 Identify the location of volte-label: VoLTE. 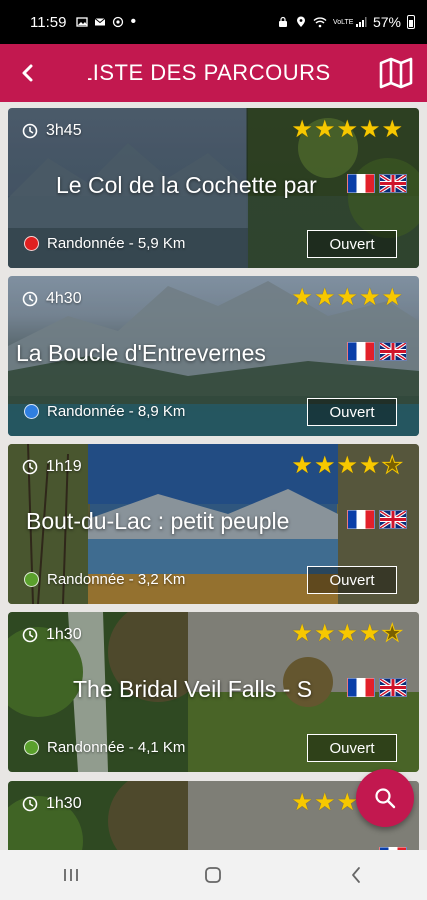
(343, 22).